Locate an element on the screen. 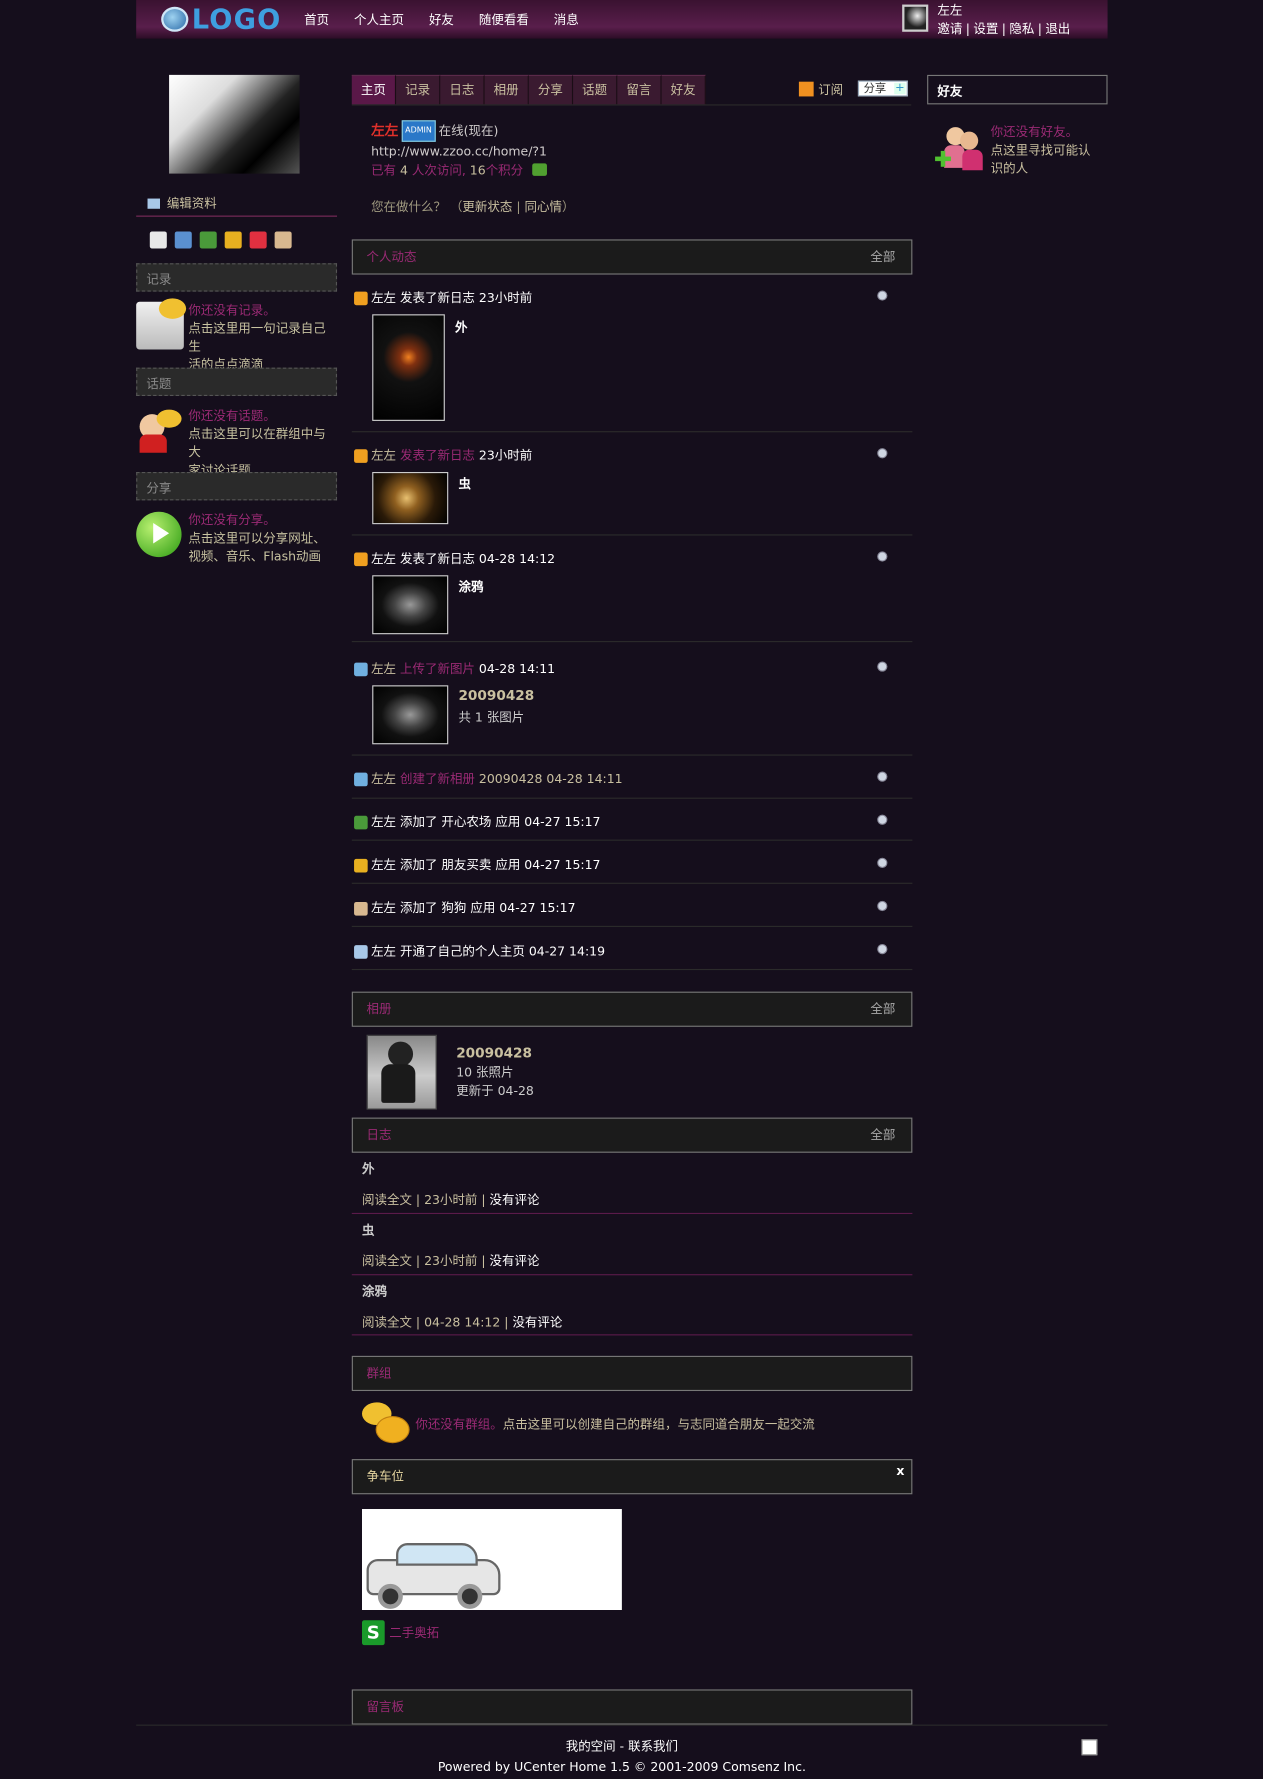  tab-blog: 日志 is located at coordinates (462, 89).